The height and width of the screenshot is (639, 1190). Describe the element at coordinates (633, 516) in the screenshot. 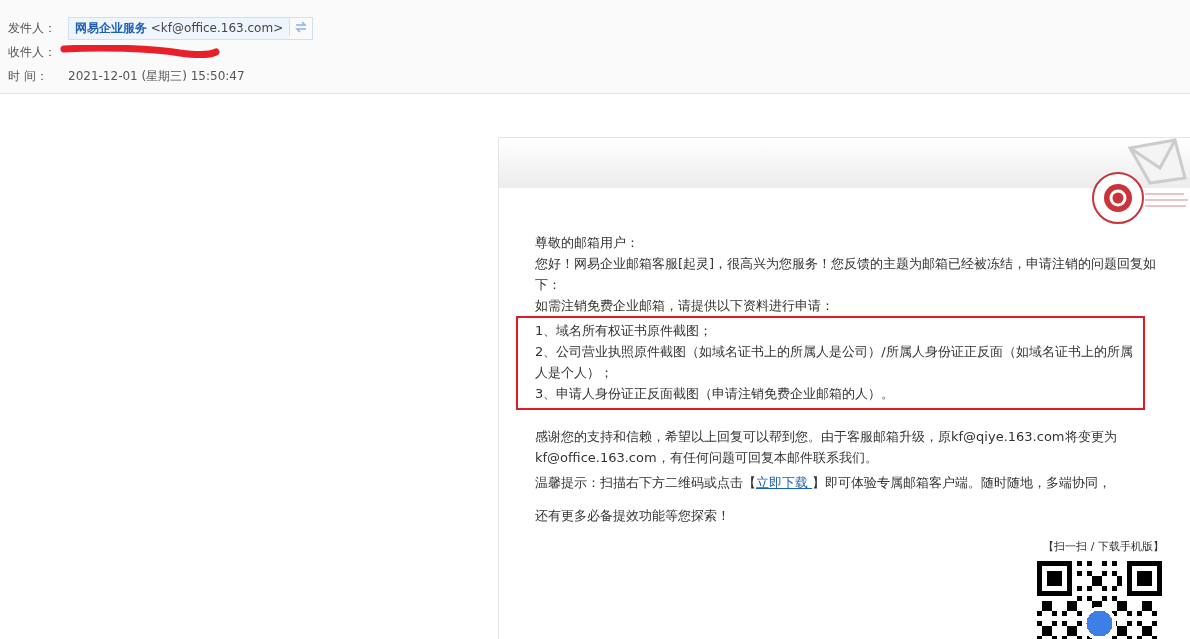

I see `closing-text: 还有更多必备提效功能等您探索！` at that location.